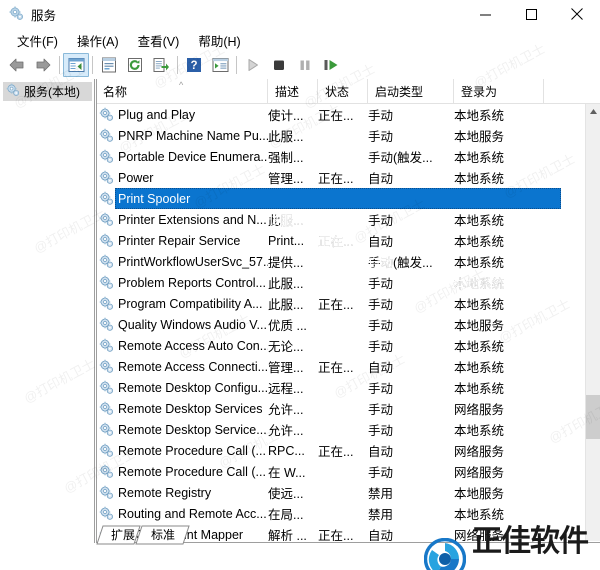 This screenshot has height=570, width=600. I want to click on menu-view: 查看(V), so click(159, 40).